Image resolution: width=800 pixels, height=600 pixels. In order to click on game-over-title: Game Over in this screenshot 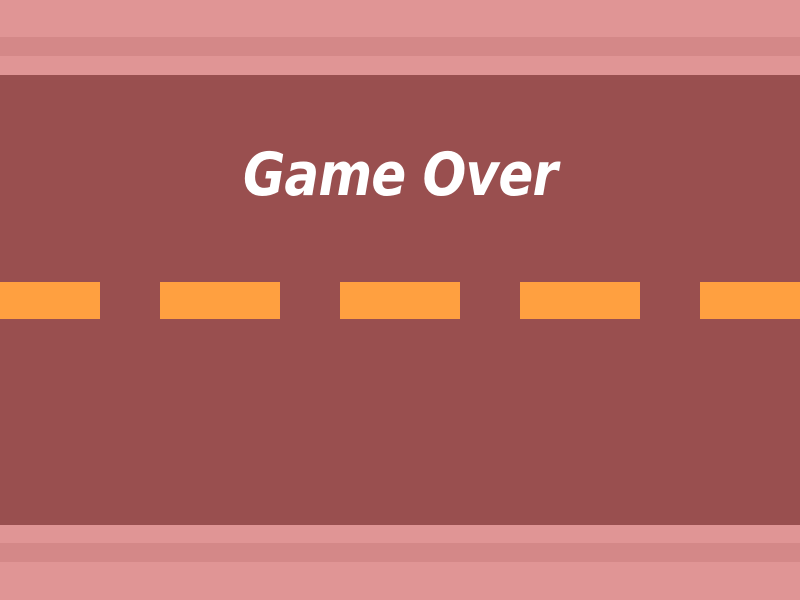, I will do `click(400, 175)`.